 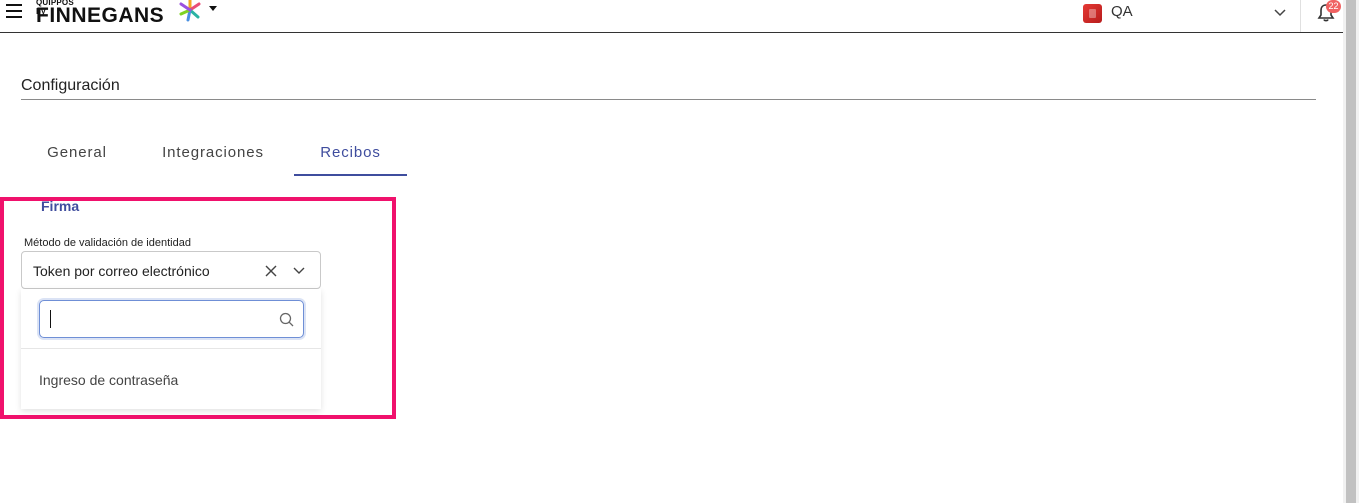 I want to click on page-title: Configuración, so click(x=70, y=85).